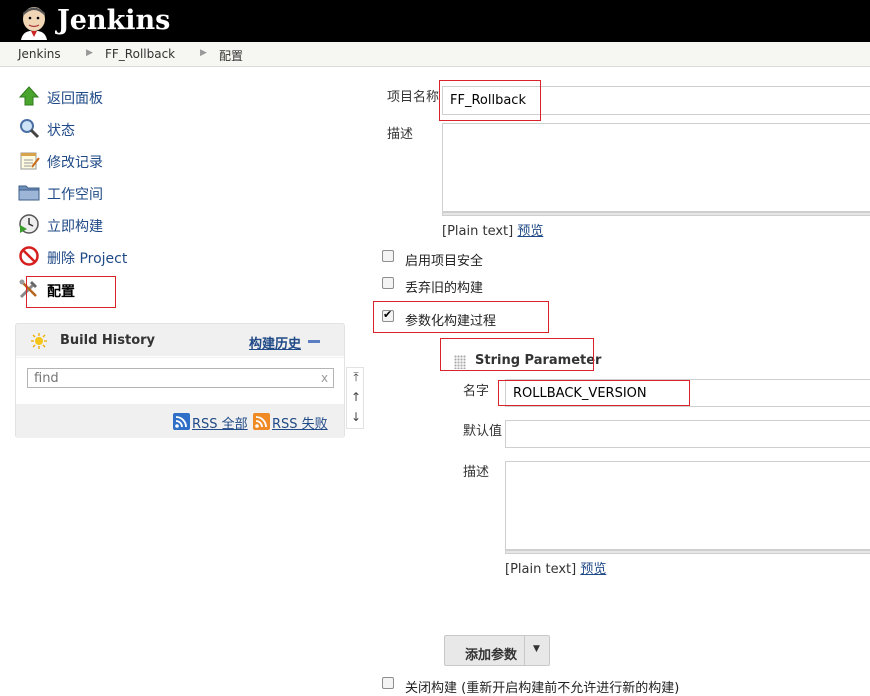 This screenshot has width=870, height=696. What do you see at coordinates (75, 227) in the screenshot?
I see `task-label: 立即构建` at bounding box center [75, 227].